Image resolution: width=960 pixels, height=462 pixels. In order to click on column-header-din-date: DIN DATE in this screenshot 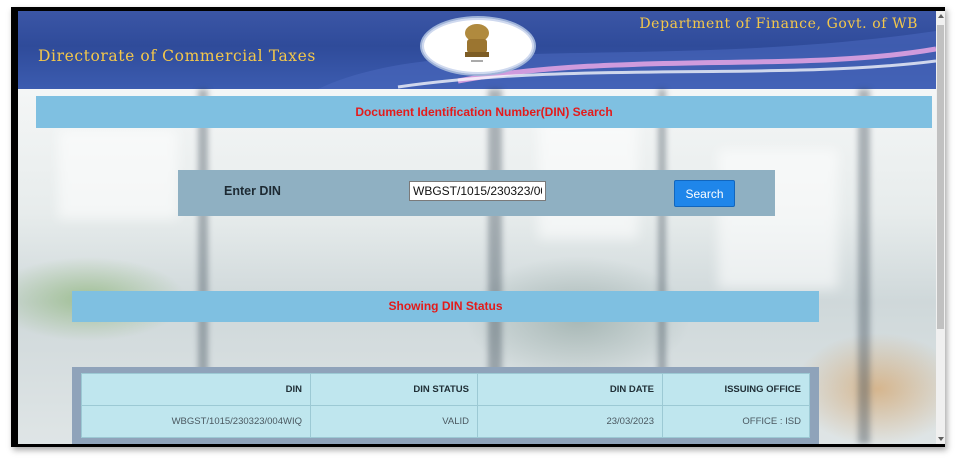, I will do `click(570, 389)`.